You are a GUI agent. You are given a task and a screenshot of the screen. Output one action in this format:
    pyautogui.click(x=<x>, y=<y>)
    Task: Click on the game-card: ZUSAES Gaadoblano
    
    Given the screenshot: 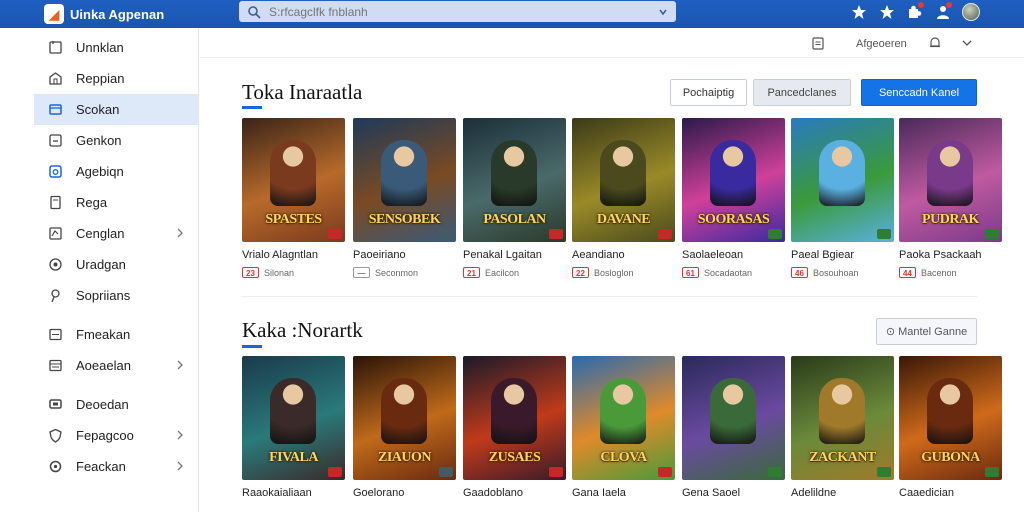 What is the action you would take?
    pyautogui.click(x=514, y=427)
    